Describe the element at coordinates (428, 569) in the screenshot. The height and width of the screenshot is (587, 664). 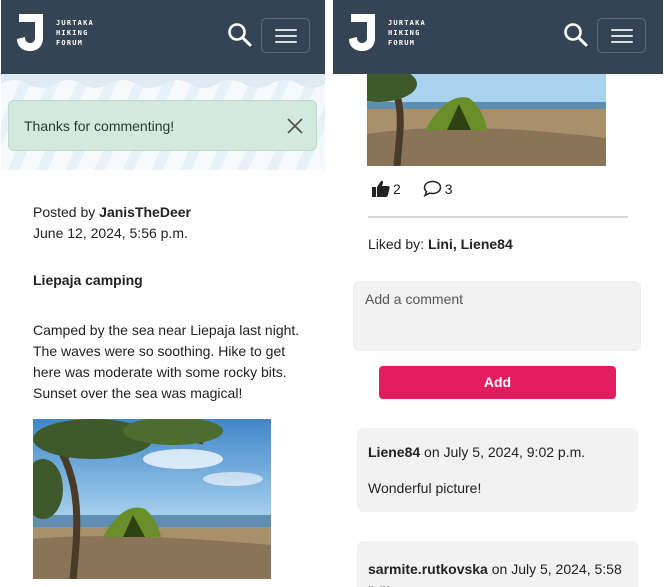
I see `comment-author: sarmite.rutkovska` at that location.